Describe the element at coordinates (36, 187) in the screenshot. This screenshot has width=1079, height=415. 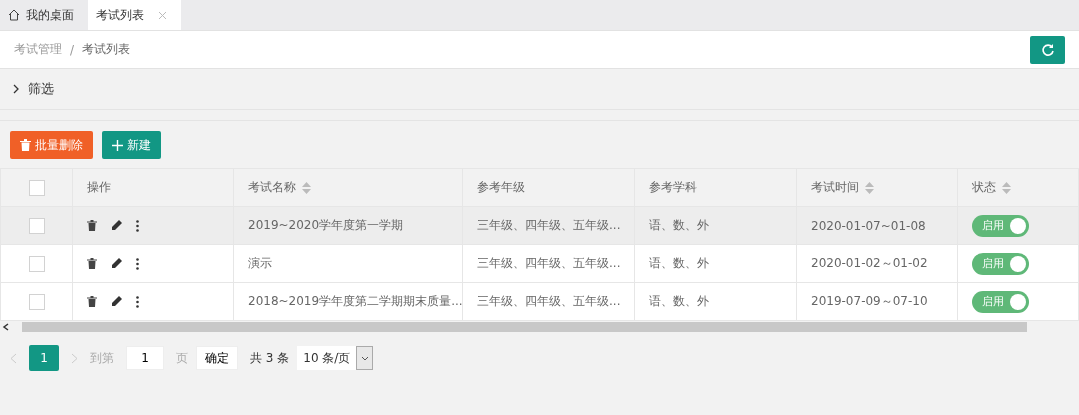
I see `select-all-checkbox` at that location.